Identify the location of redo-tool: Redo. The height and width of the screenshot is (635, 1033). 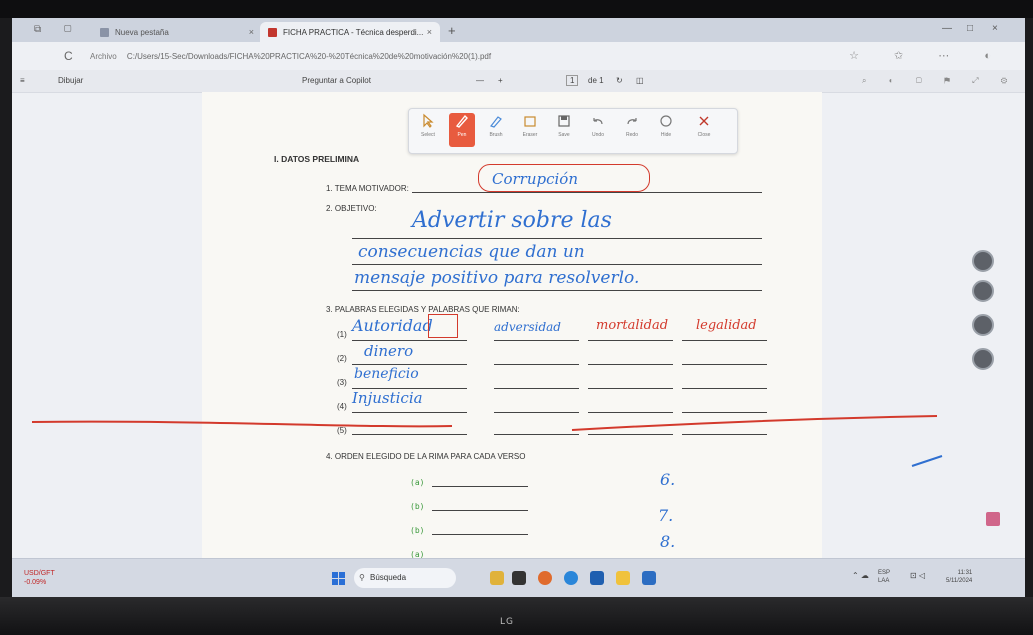
(632, 130).